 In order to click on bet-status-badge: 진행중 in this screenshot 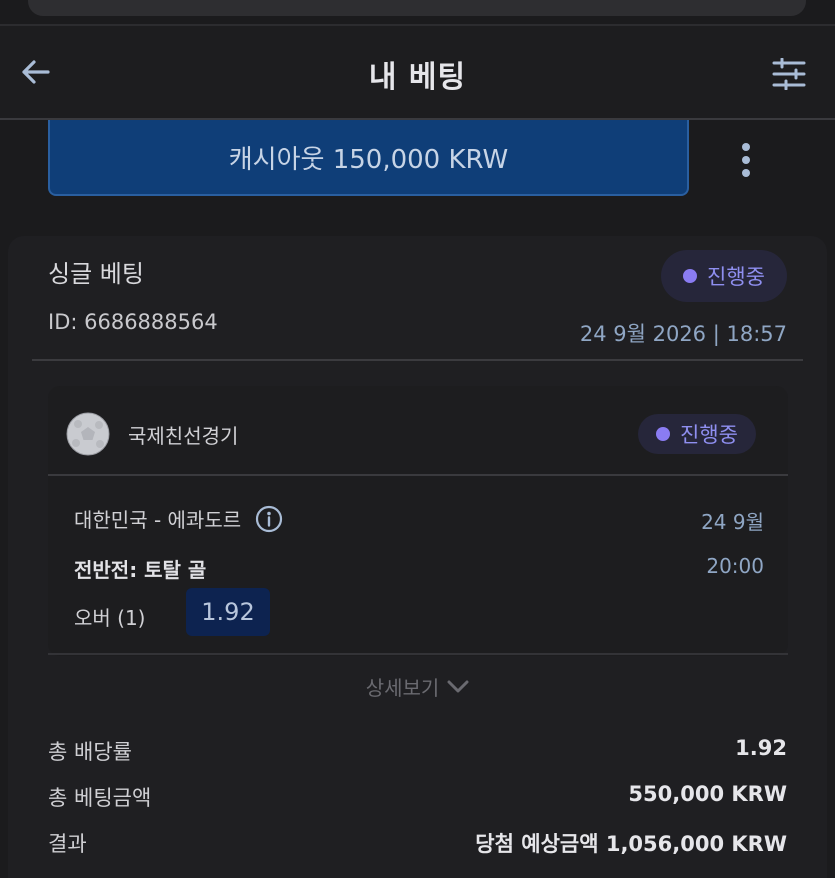, I will do `click(724, 276)`.